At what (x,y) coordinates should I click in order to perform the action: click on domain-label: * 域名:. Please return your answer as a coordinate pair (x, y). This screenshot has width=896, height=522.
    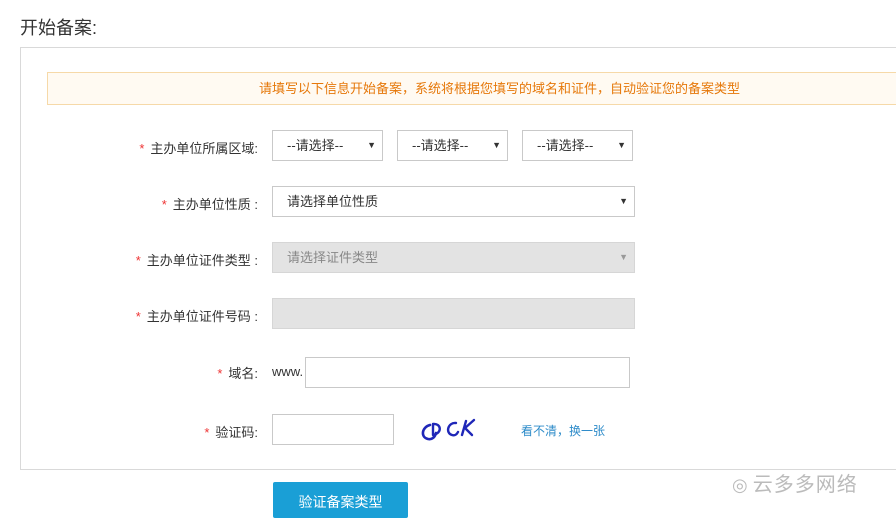
    Looking at the image, I should click on (237, 372).